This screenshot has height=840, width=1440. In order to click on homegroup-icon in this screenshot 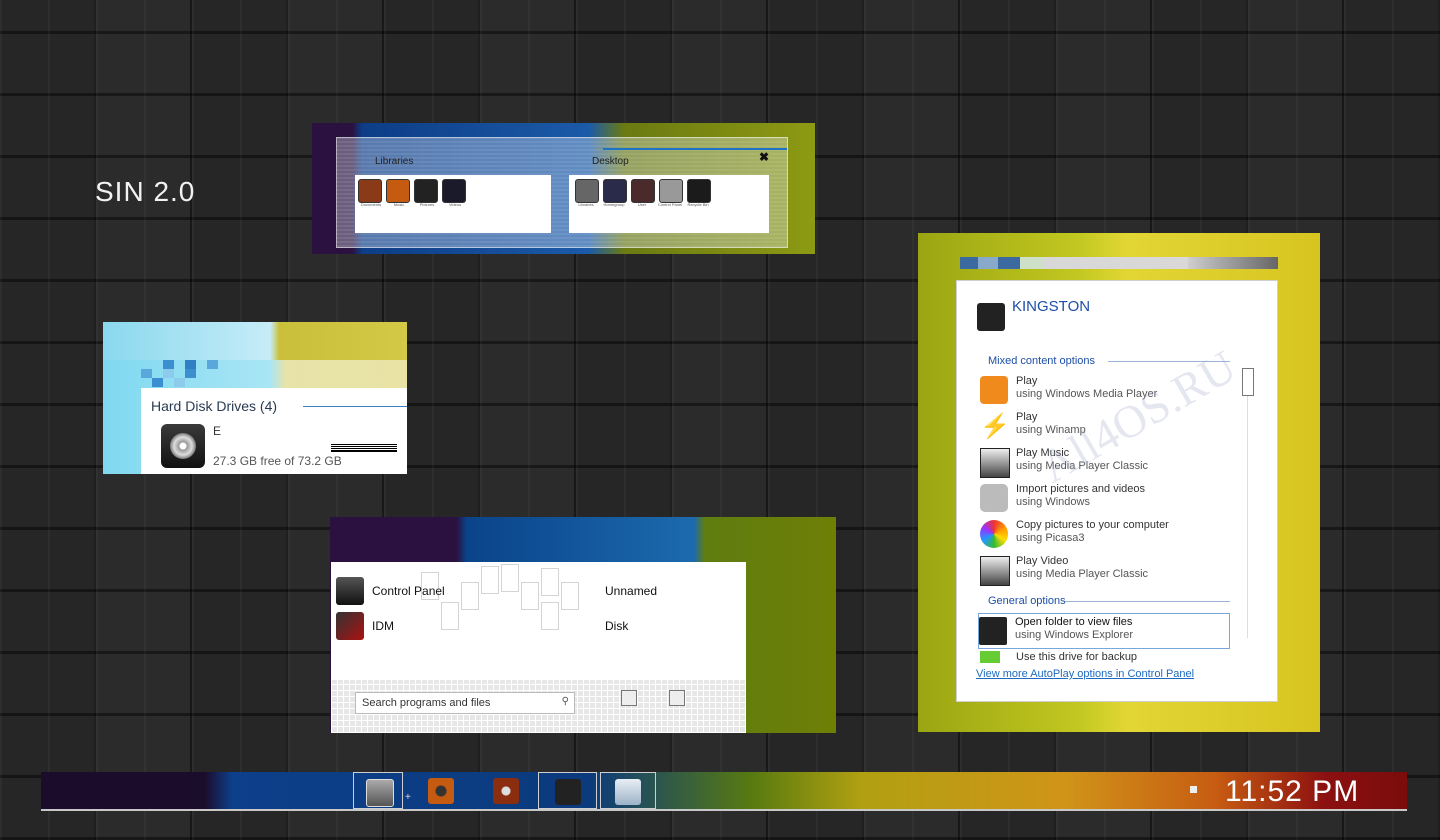, I will do `click(615, 191)`.